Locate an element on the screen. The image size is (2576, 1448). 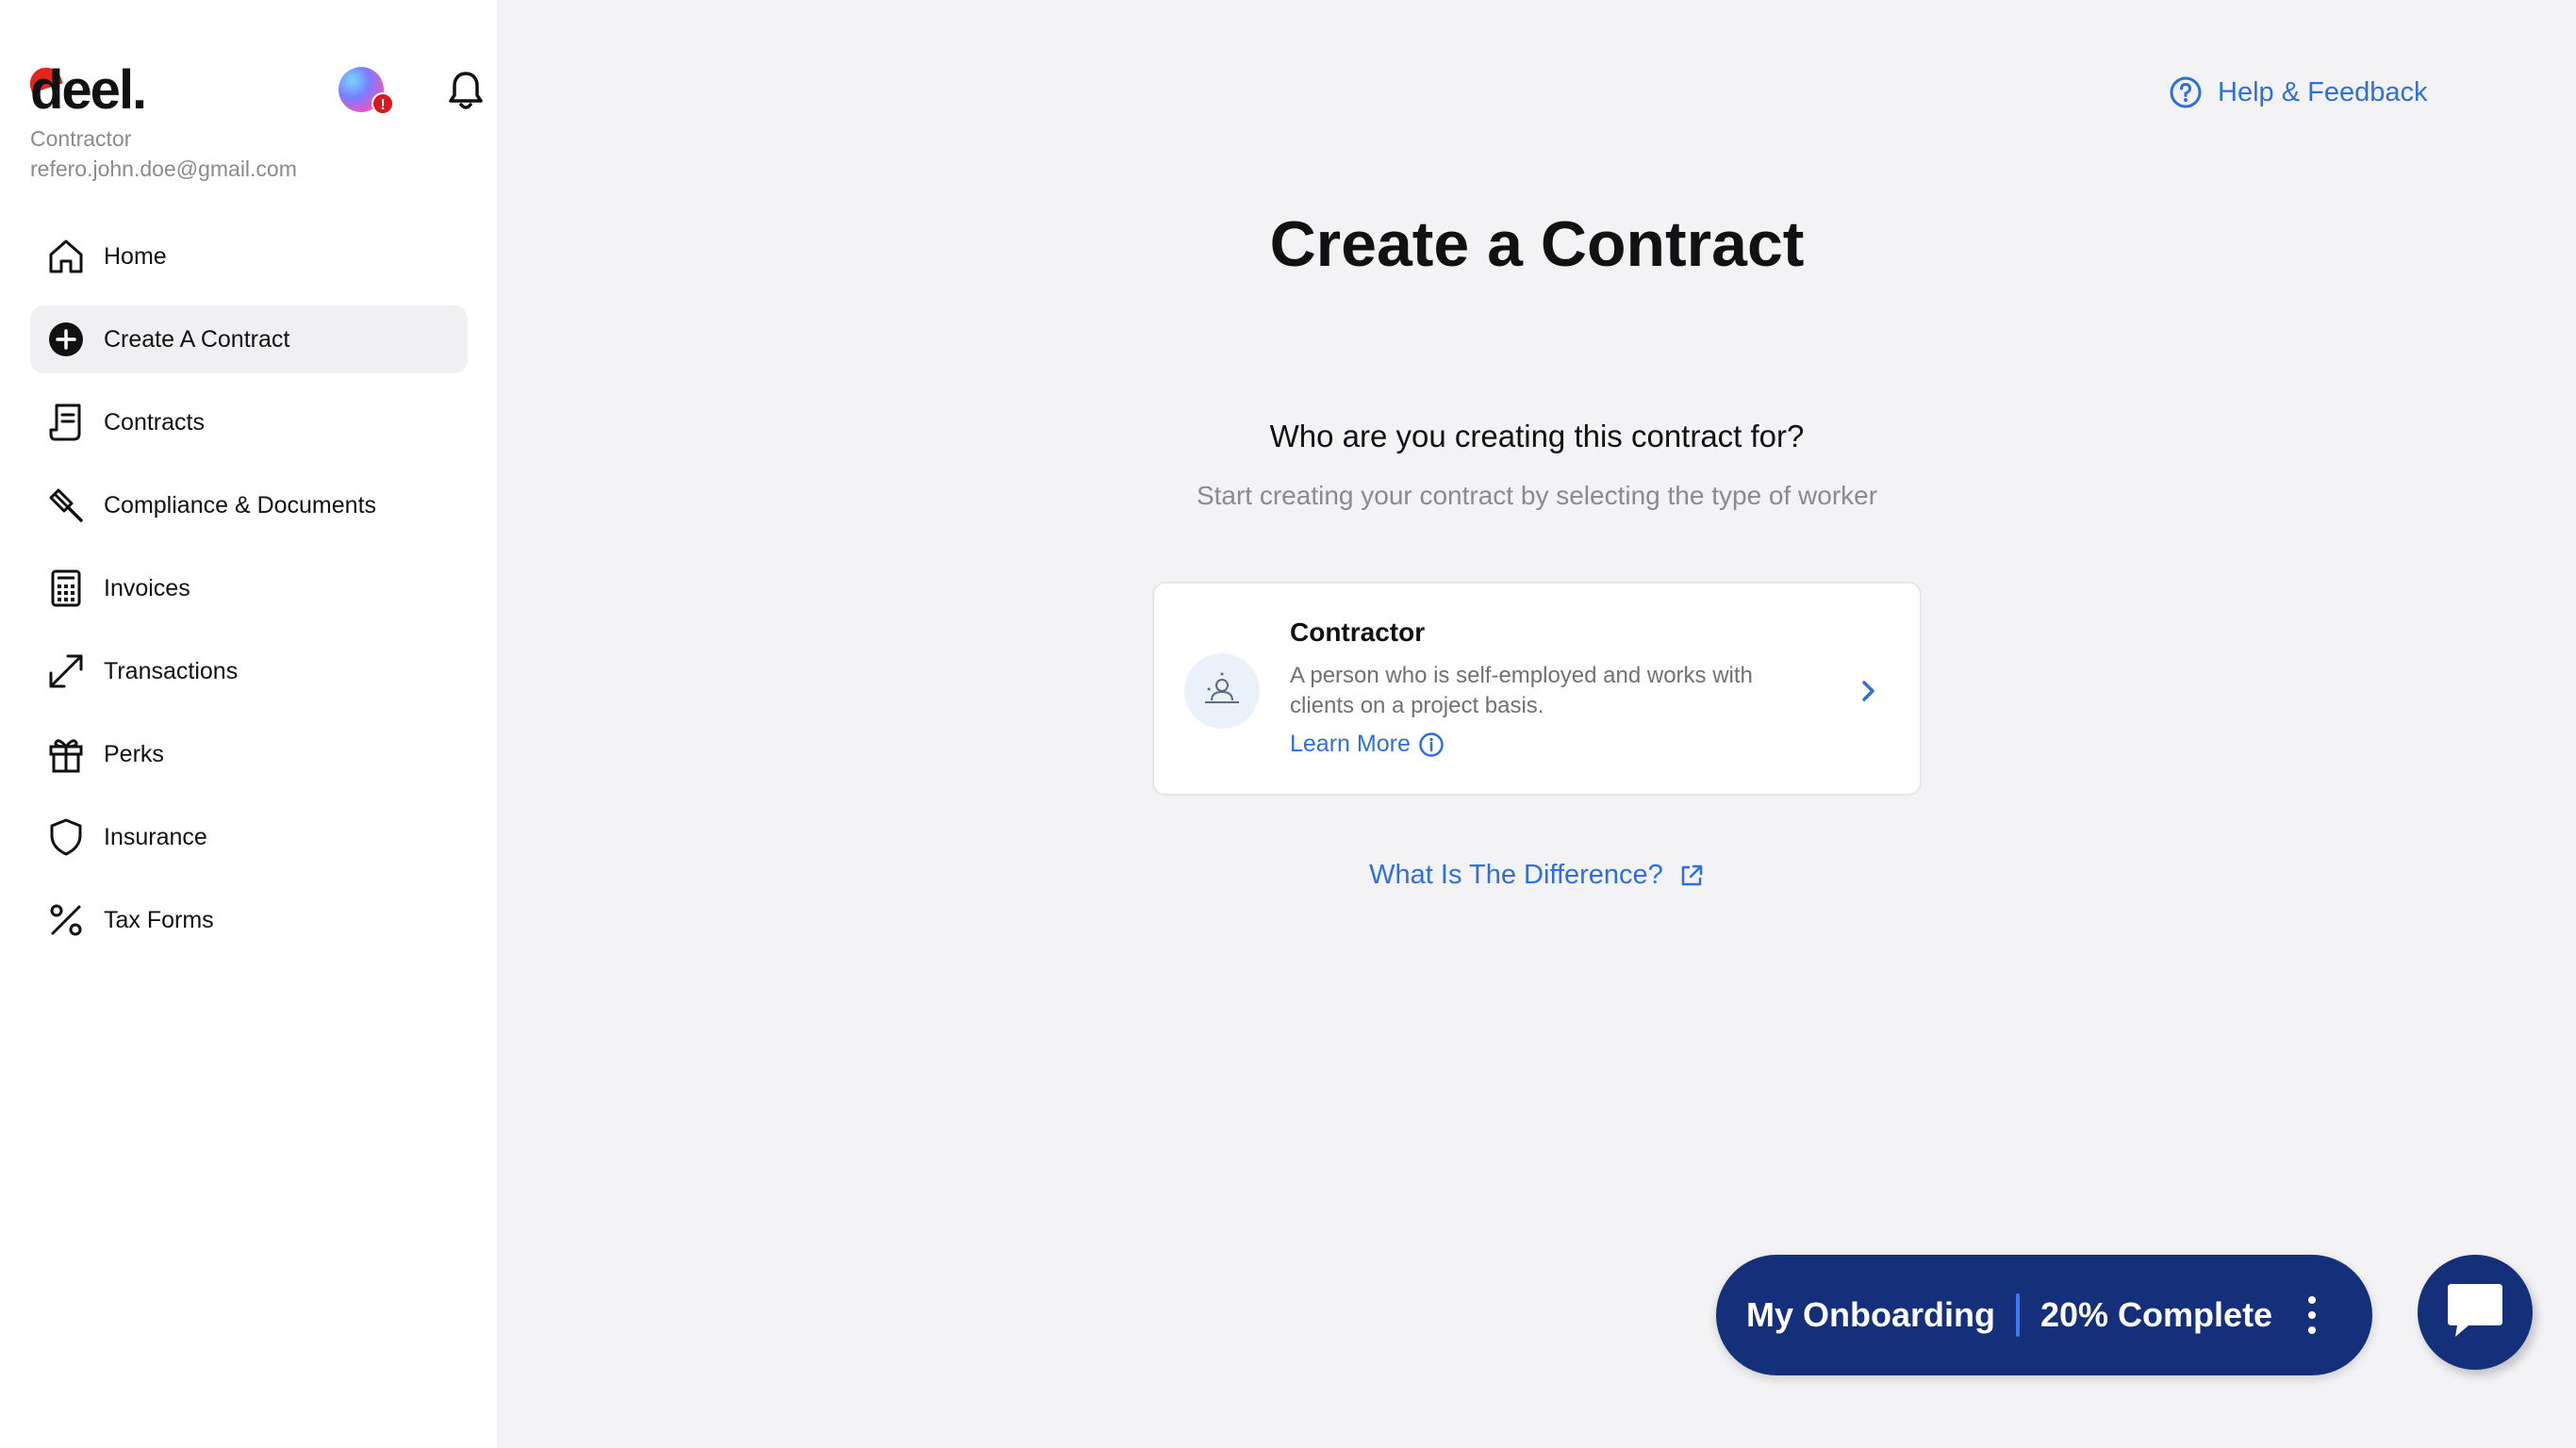
sidebar-item-perks: Perks is located at coordinates (249, 754).